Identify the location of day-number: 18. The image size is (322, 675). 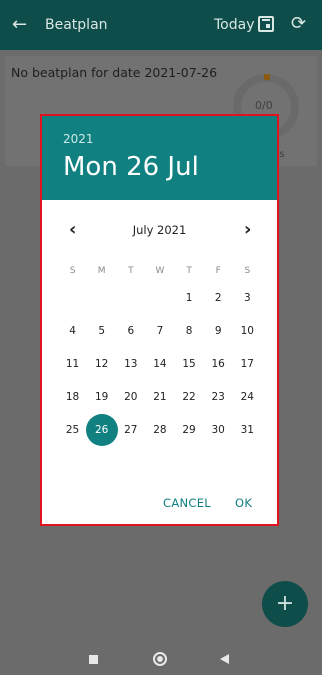
(72, 396).